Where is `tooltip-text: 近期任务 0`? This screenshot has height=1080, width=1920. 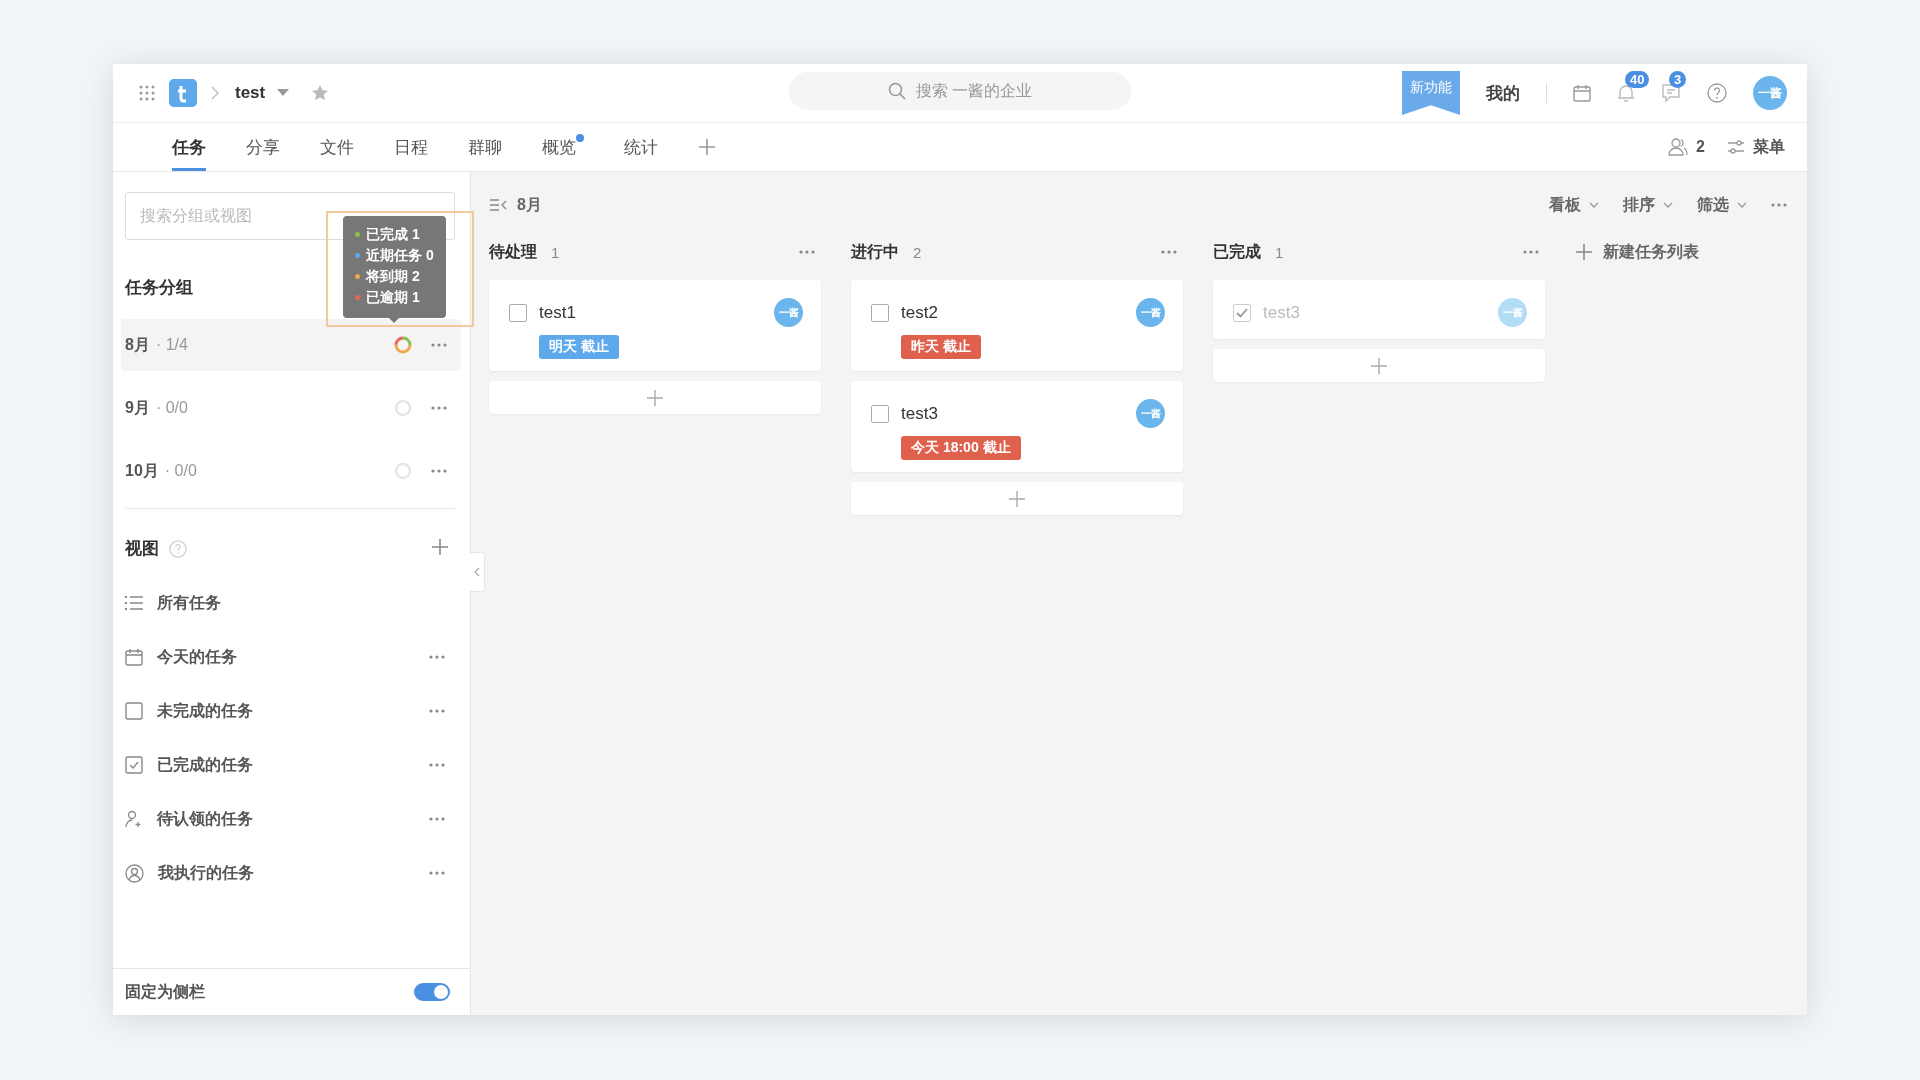
tooltip-text: 近期任务 0 is located at coordinates (400, 255).